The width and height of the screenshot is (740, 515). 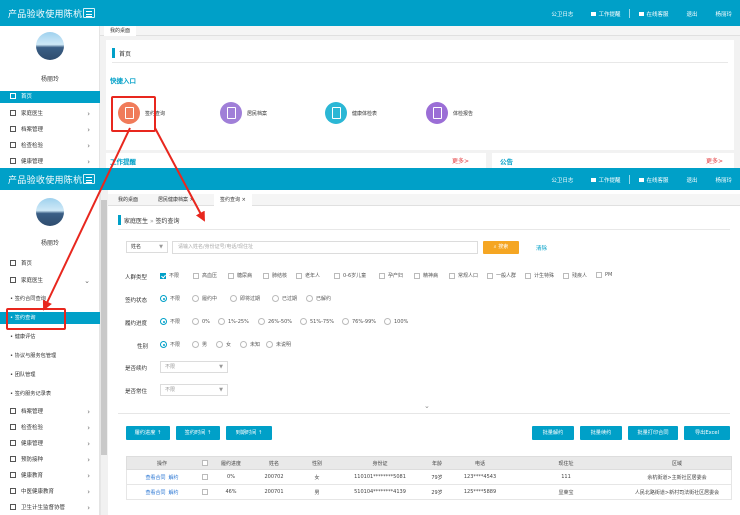 What do you see at coordinates (86, 219) in the screenshot?
I see `annotation-arrow-to-submenu` at bounding box center [86, 219].